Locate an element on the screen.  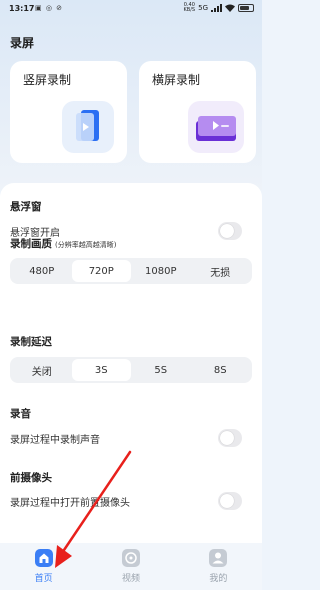
landscape-record-card: 横屏录制 is located at coordinates (197, 112).